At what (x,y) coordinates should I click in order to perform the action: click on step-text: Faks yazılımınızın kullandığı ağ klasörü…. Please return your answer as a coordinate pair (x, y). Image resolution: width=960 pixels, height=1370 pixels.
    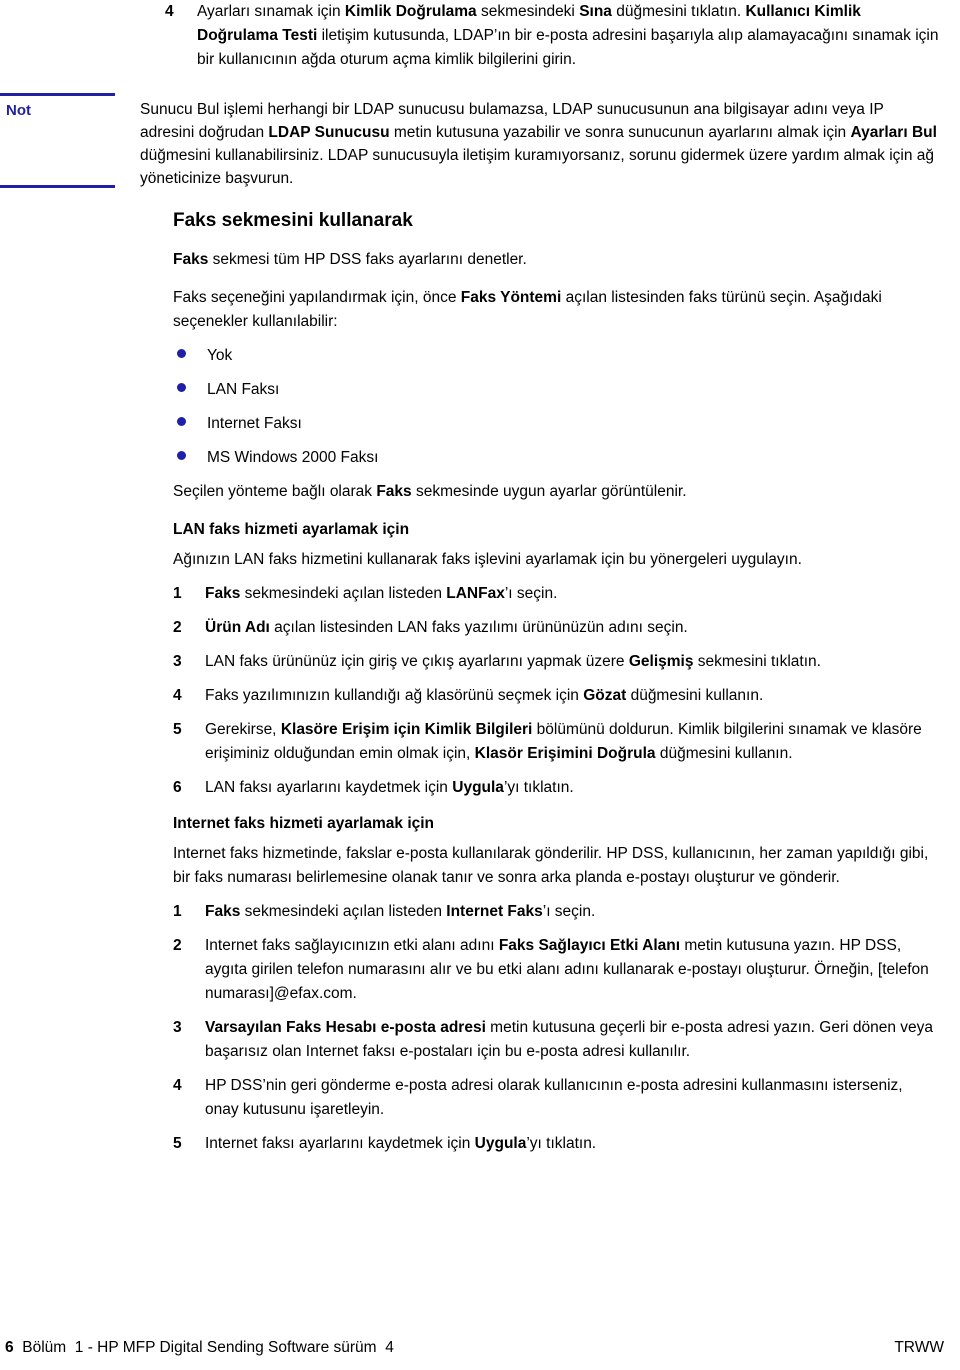
    Looking at the image, I should click on (572, 696).